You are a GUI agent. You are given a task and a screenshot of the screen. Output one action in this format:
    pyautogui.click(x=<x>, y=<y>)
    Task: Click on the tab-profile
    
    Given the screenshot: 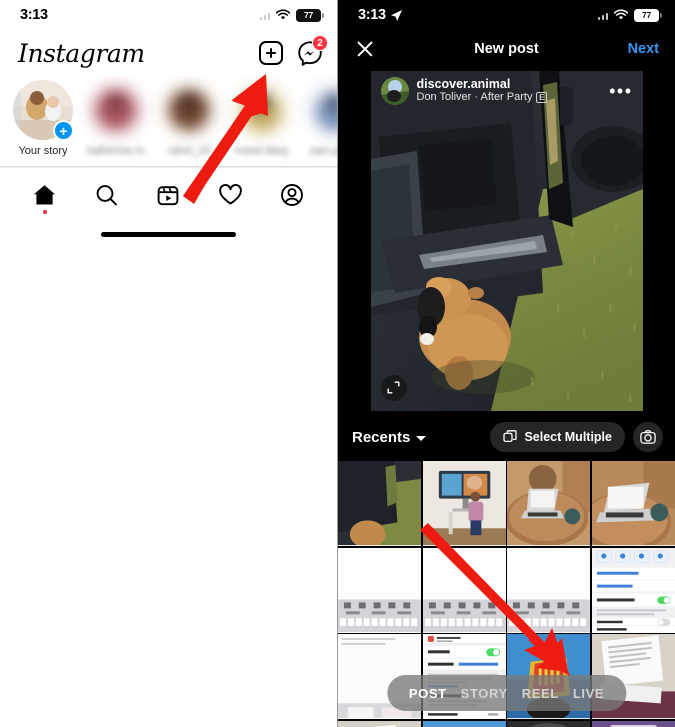 What is the action you would take?
    pyautogui.click(x=292, y=195)
    